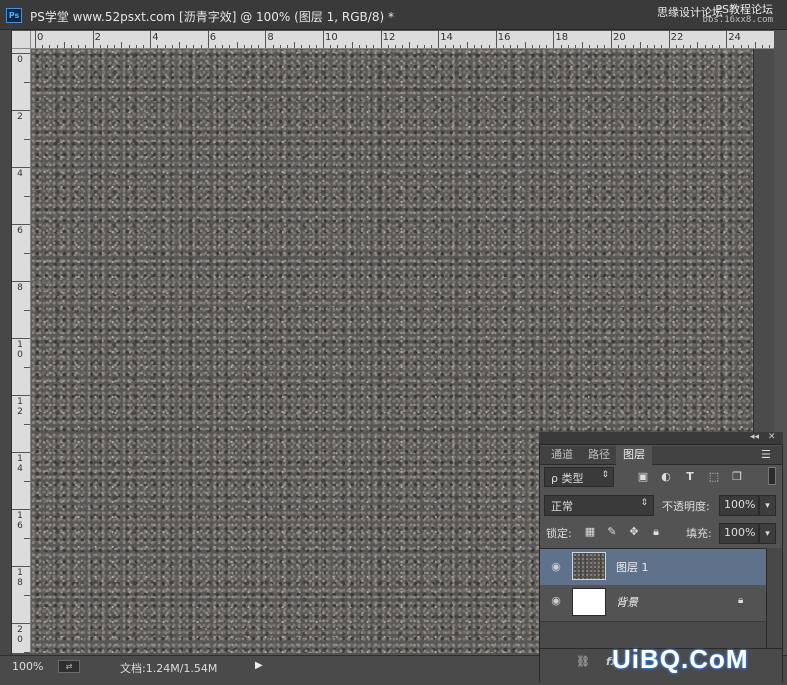  Describe the element at coordinates (643, 477) in the screenshot. I see `image-filter-icon: ▣` at that location.